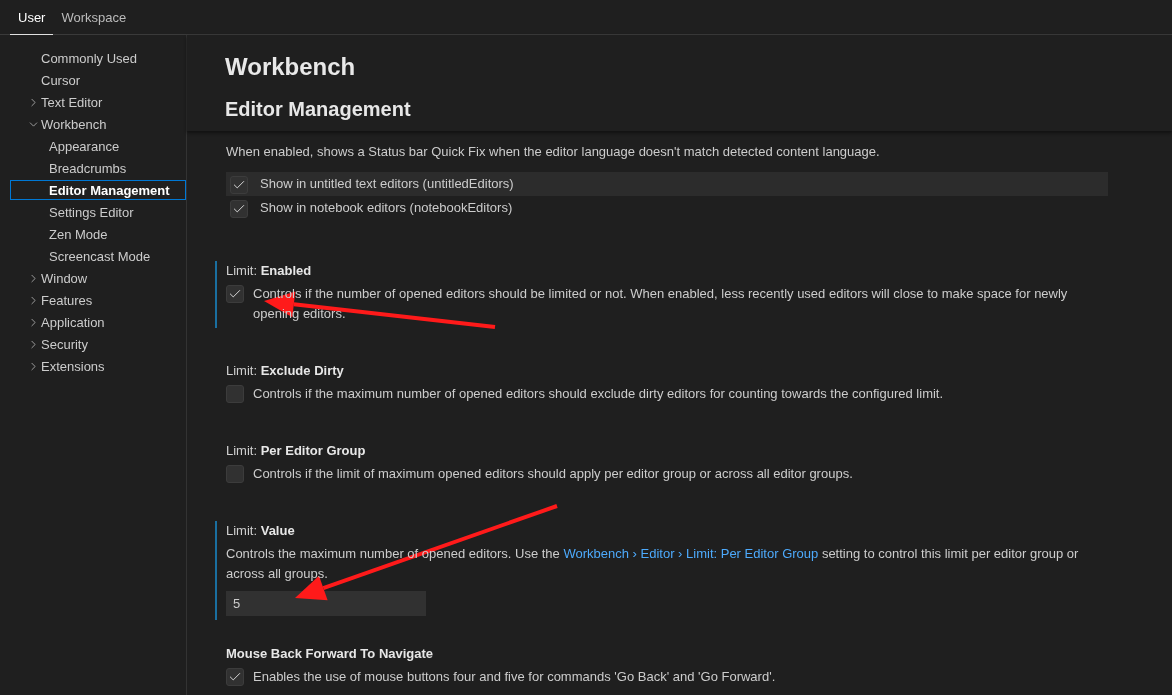  Describe the element at coordinates (285, 371) in the screenshot. I see `setting-title: Limit: Exclude Dirty` at that location.